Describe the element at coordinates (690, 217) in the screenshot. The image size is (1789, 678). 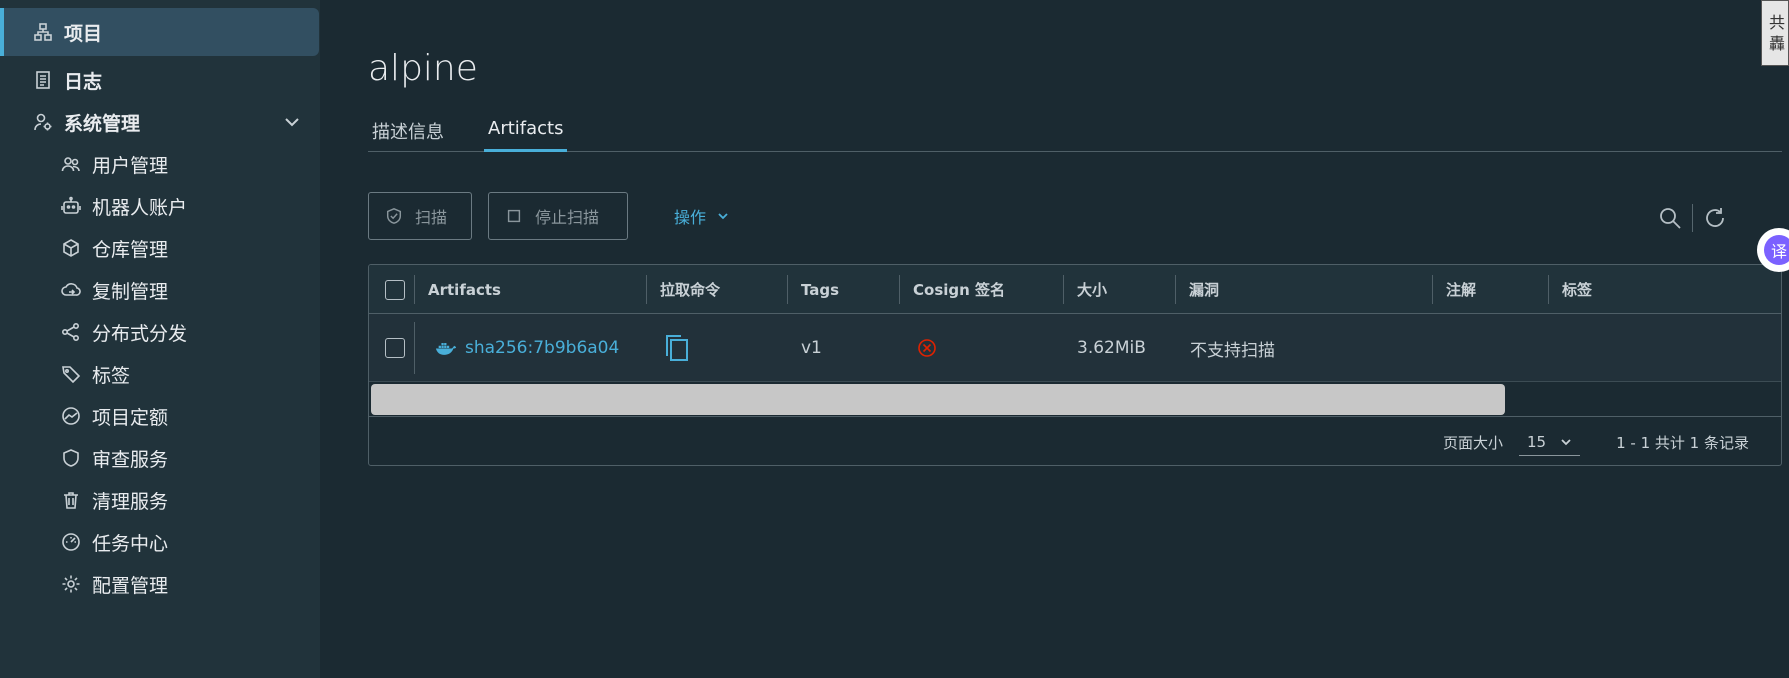
I see `actions-dropdown-label: 操作` at that location.